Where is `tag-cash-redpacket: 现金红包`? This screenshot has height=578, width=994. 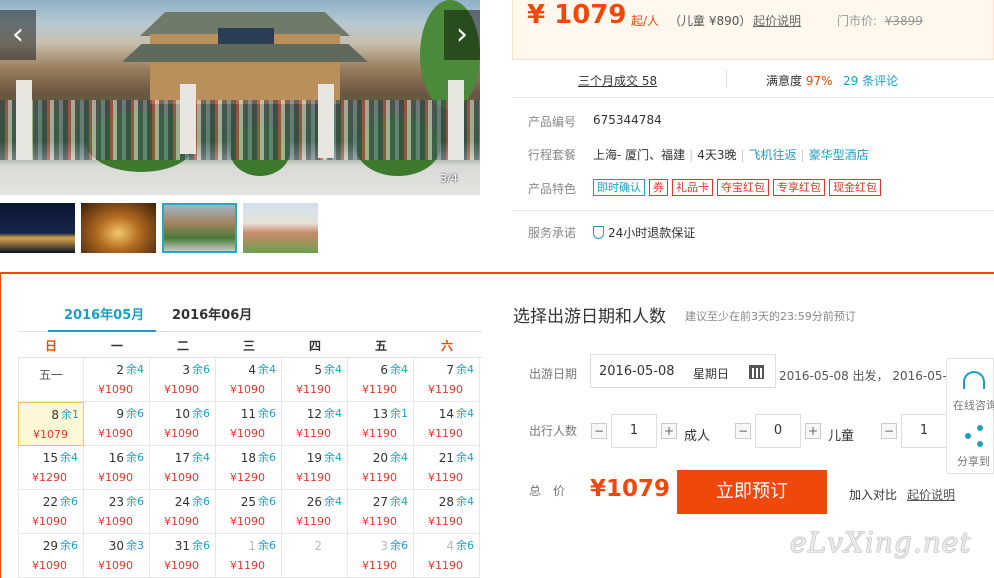 tag-cash-redpacket: 现金红包 is located at coordinates (855, 187).